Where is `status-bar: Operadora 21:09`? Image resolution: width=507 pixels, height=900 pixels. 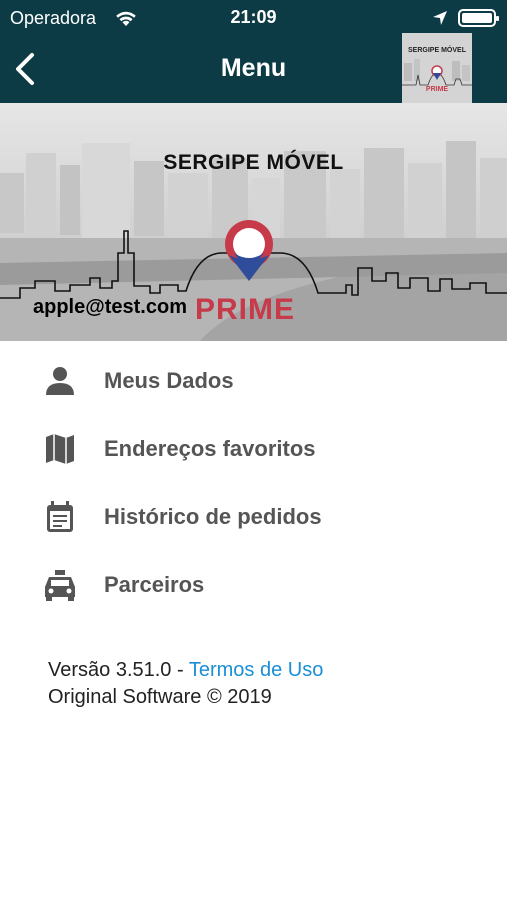 status-bar: Operadora 21:09 is located at coordinates (253, 18).